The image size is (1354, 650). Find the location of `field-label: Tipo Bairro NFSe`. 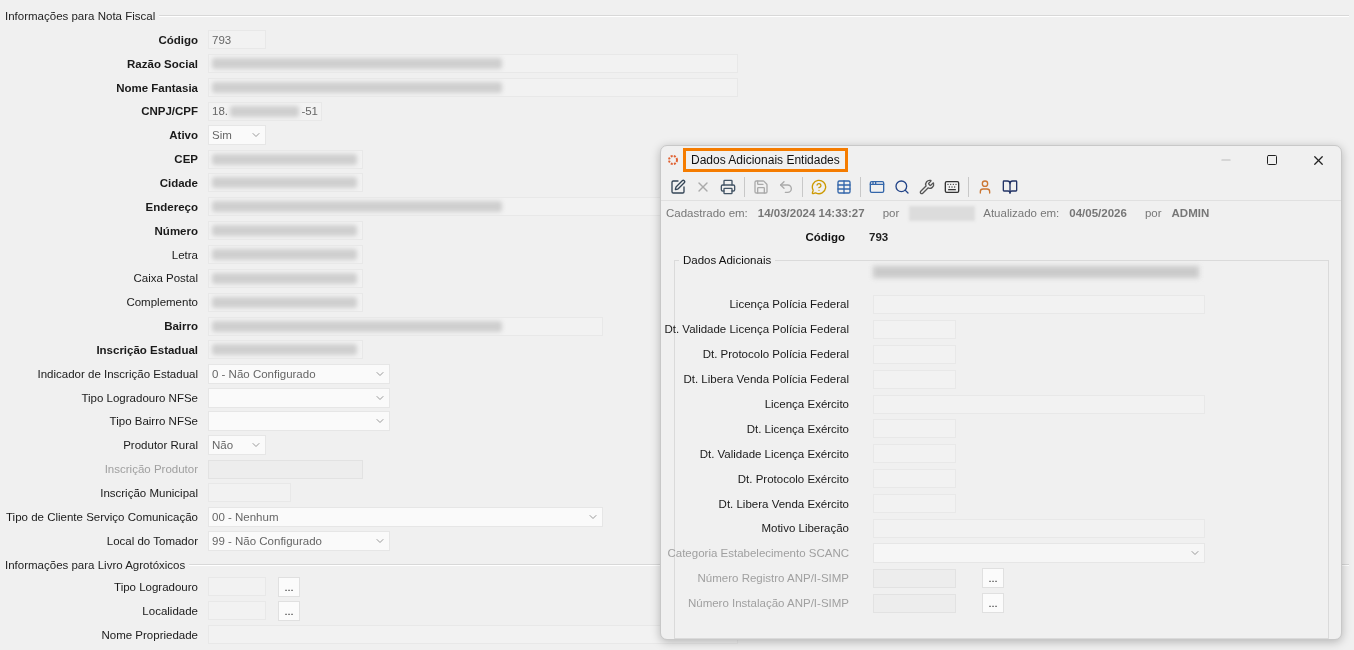

field-label: Tipo Bairro NFSe is located at coordinates (153, 421).